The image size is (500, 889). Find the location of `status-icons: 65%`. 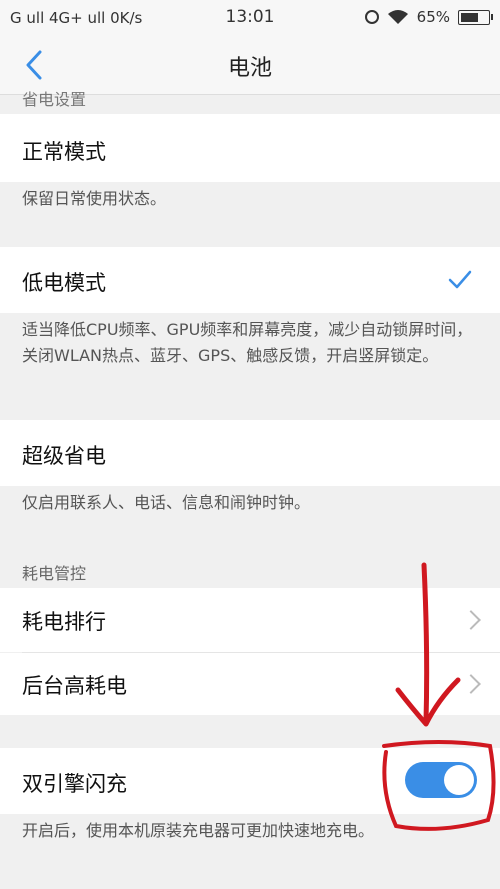

status-icons: 65% is located at coordinates (428, 17).